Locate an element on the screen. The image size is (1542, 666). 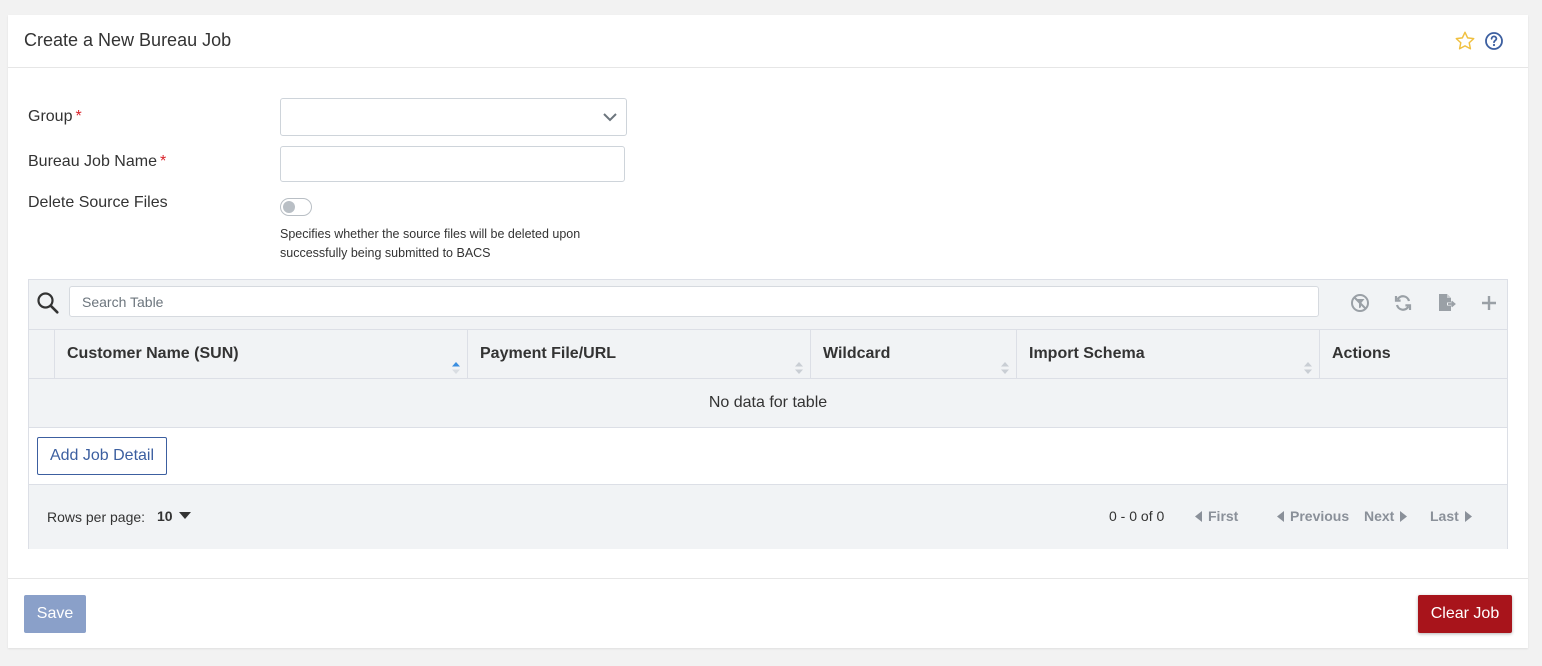
column-header-customer: Customer Name (SUN) is located at coordinates (260, 354).